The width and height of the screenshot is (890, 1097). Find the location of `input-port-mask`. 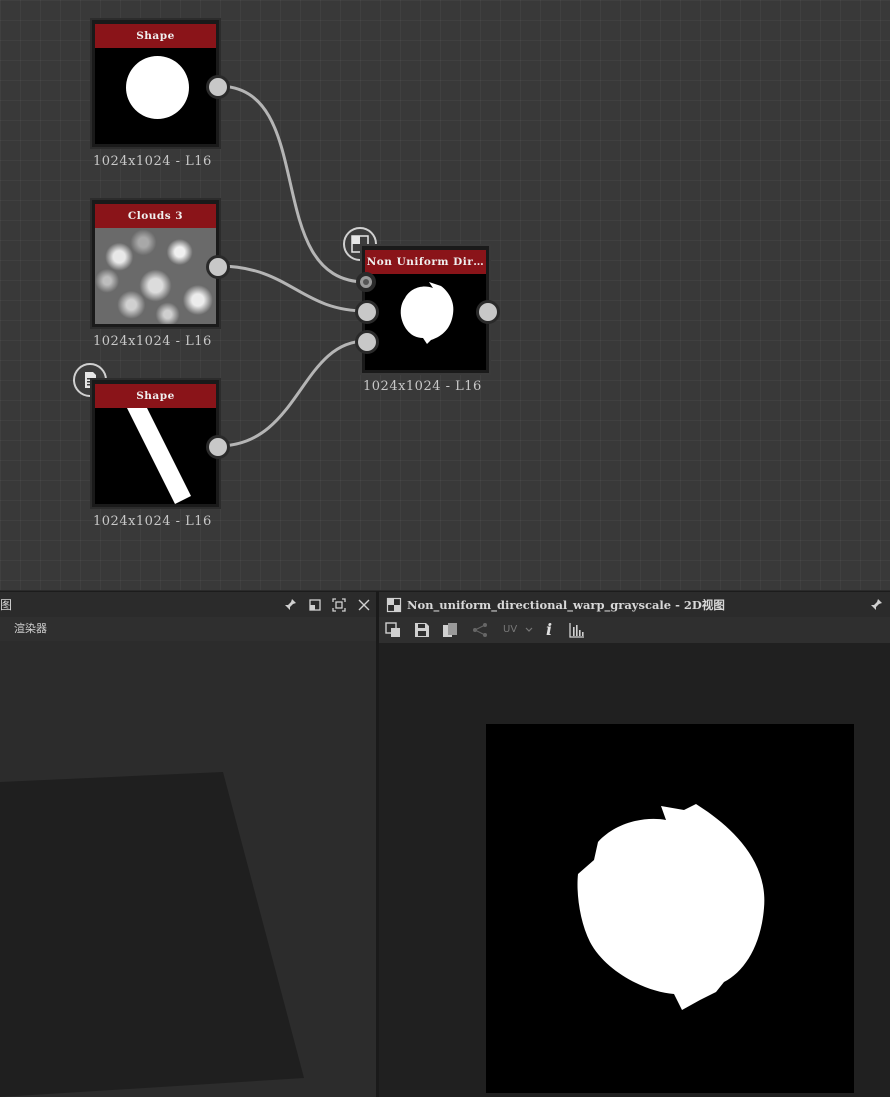

input-port-mask is located at coordinates (366, 282).